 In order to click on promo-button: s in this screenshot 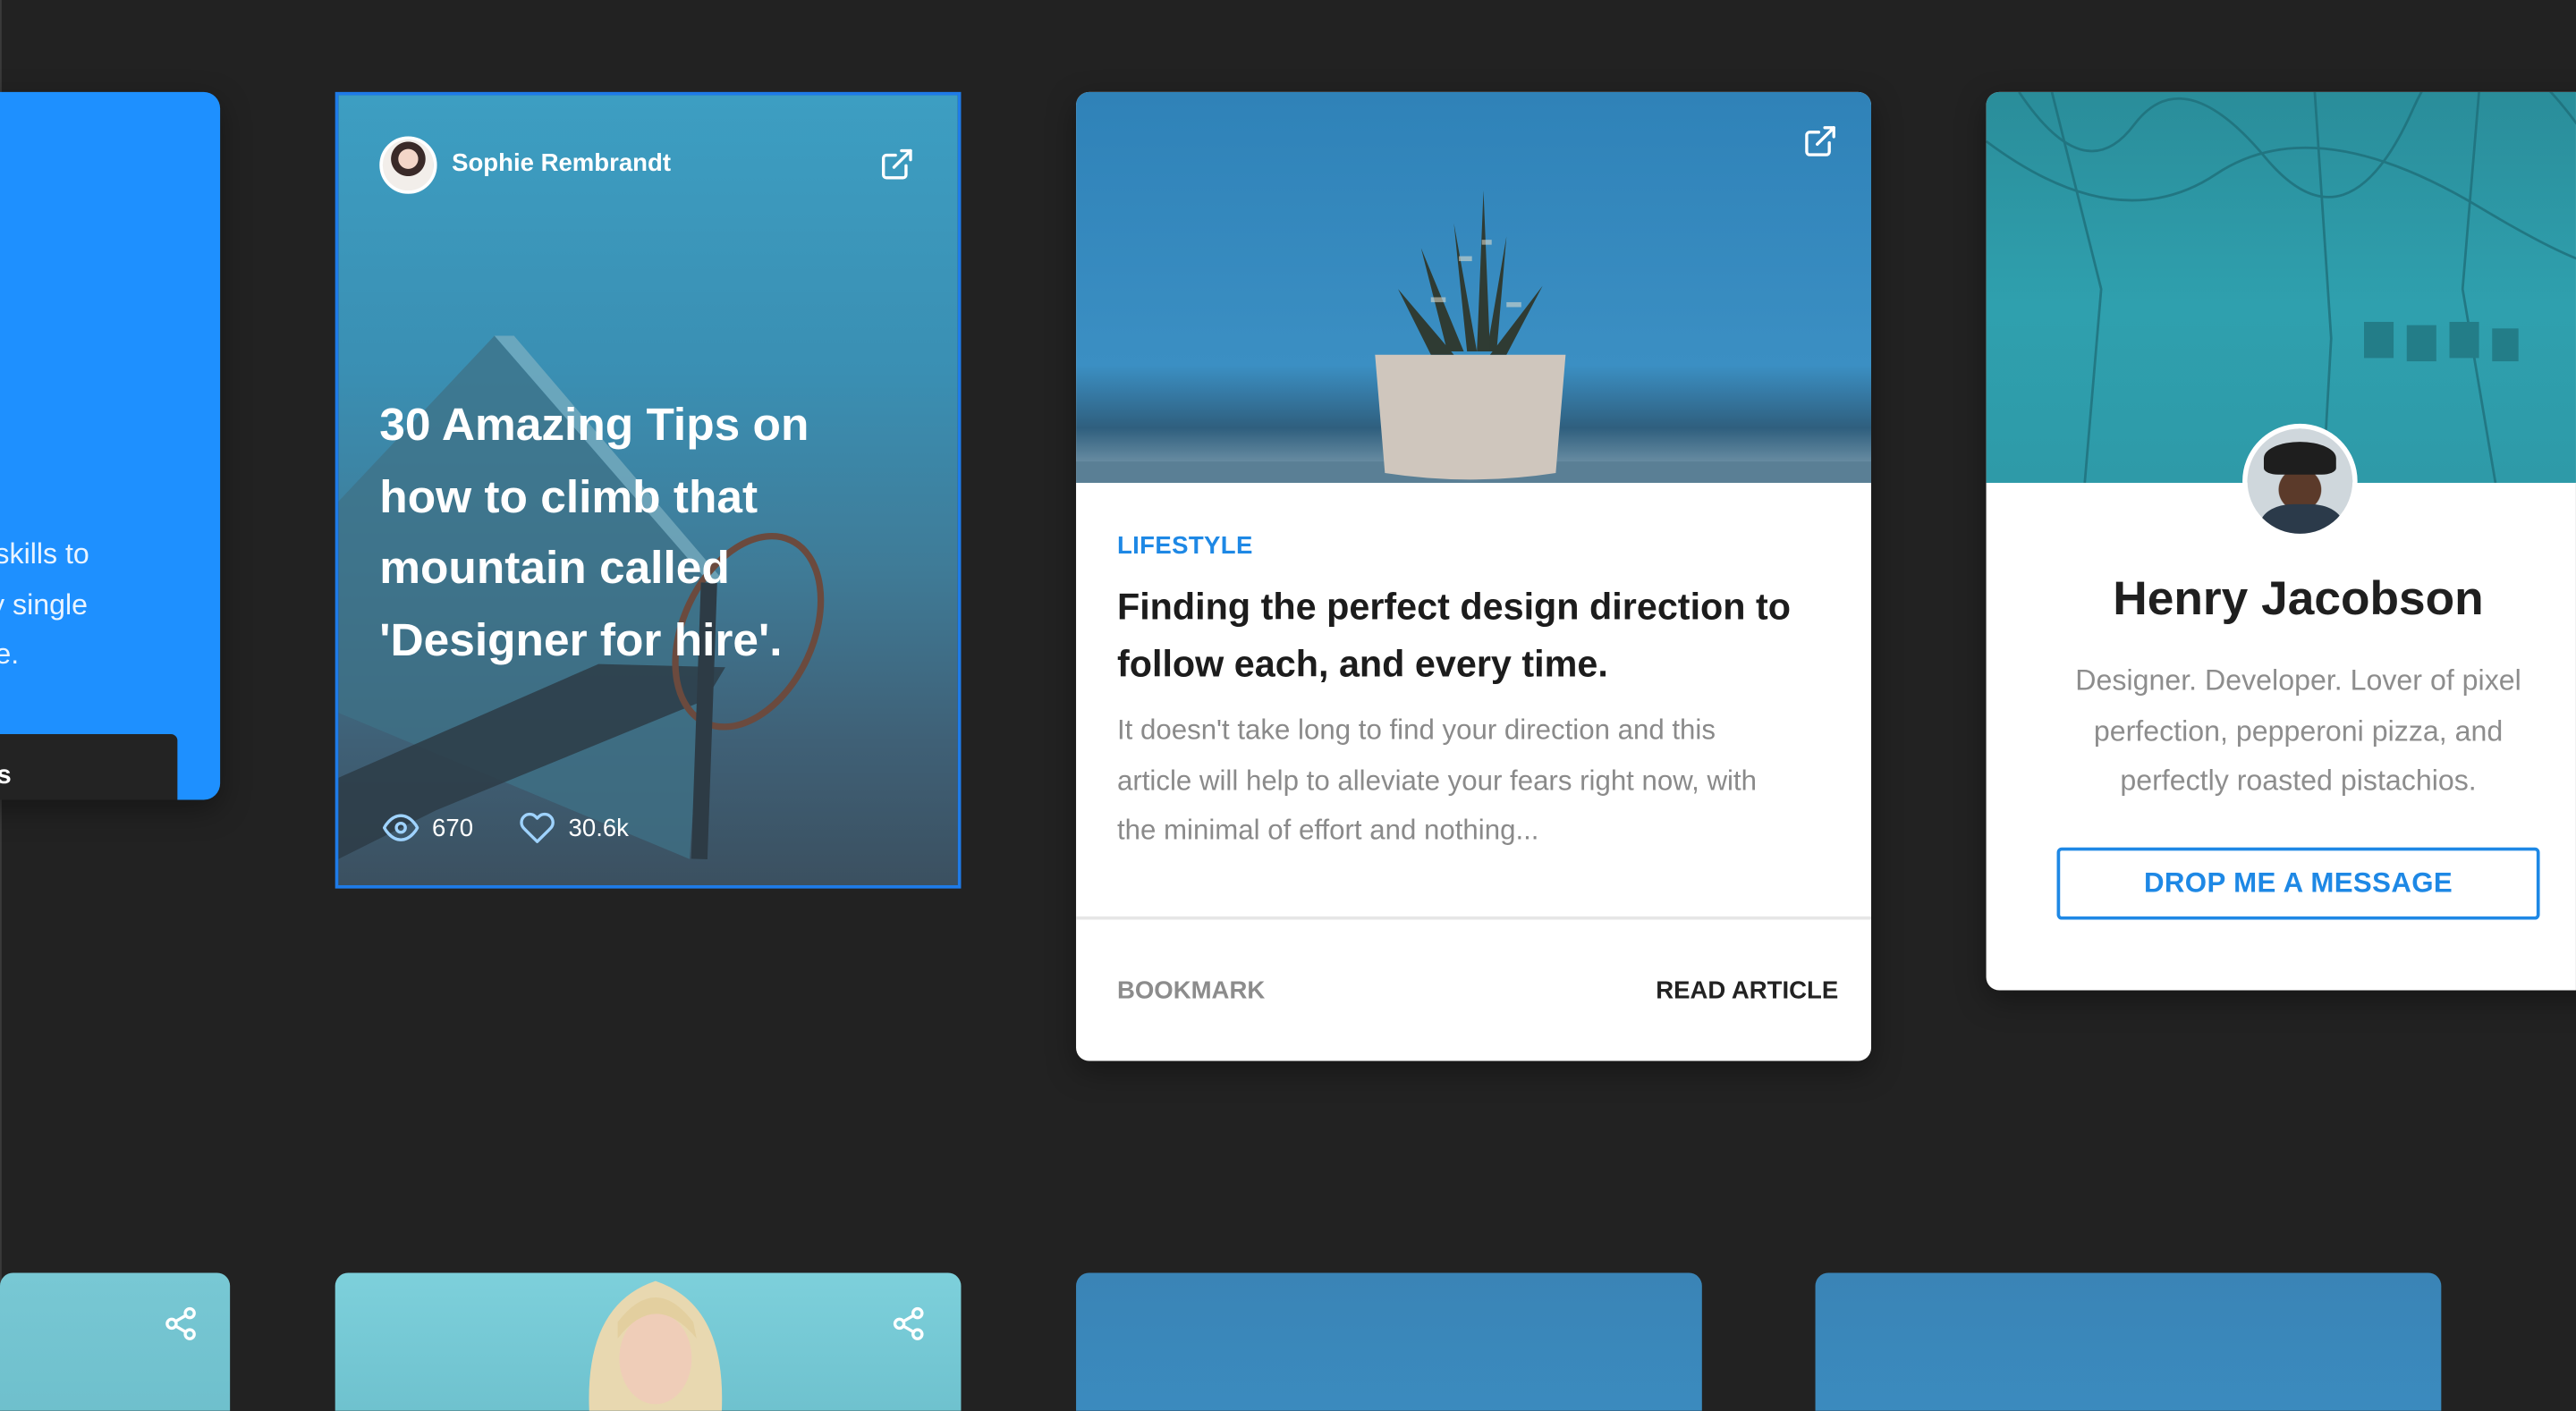, I will do `click(89, 767)`.